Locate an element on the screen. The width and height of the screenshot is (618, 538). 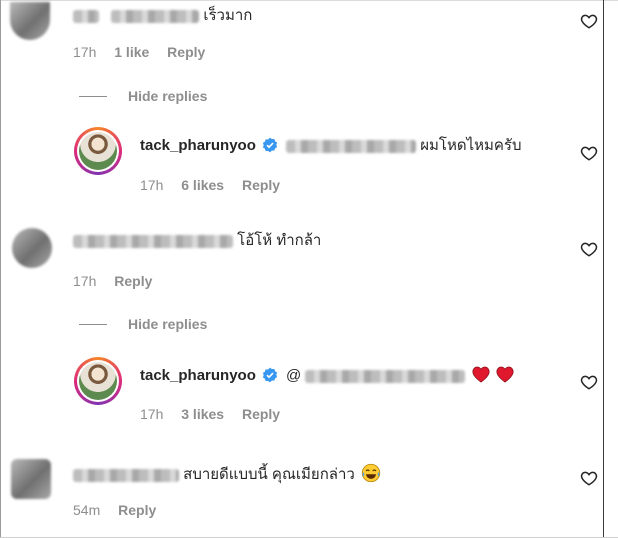
reply-meta: 17h 3 likes Reply is located at coordinates (217, 414).